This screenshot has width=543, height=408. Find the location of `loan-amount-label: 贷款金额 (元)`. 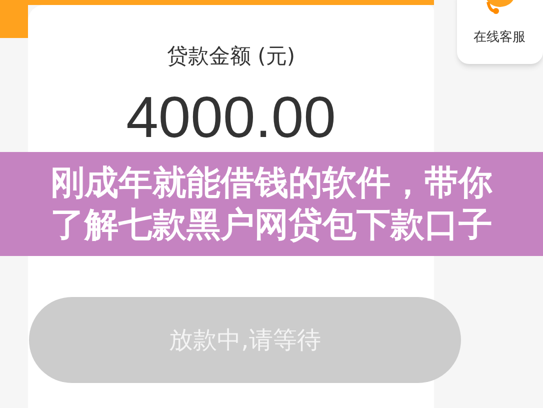

loan-amount-label: 贷款金额 (元) is located at coordinates (231, 56).